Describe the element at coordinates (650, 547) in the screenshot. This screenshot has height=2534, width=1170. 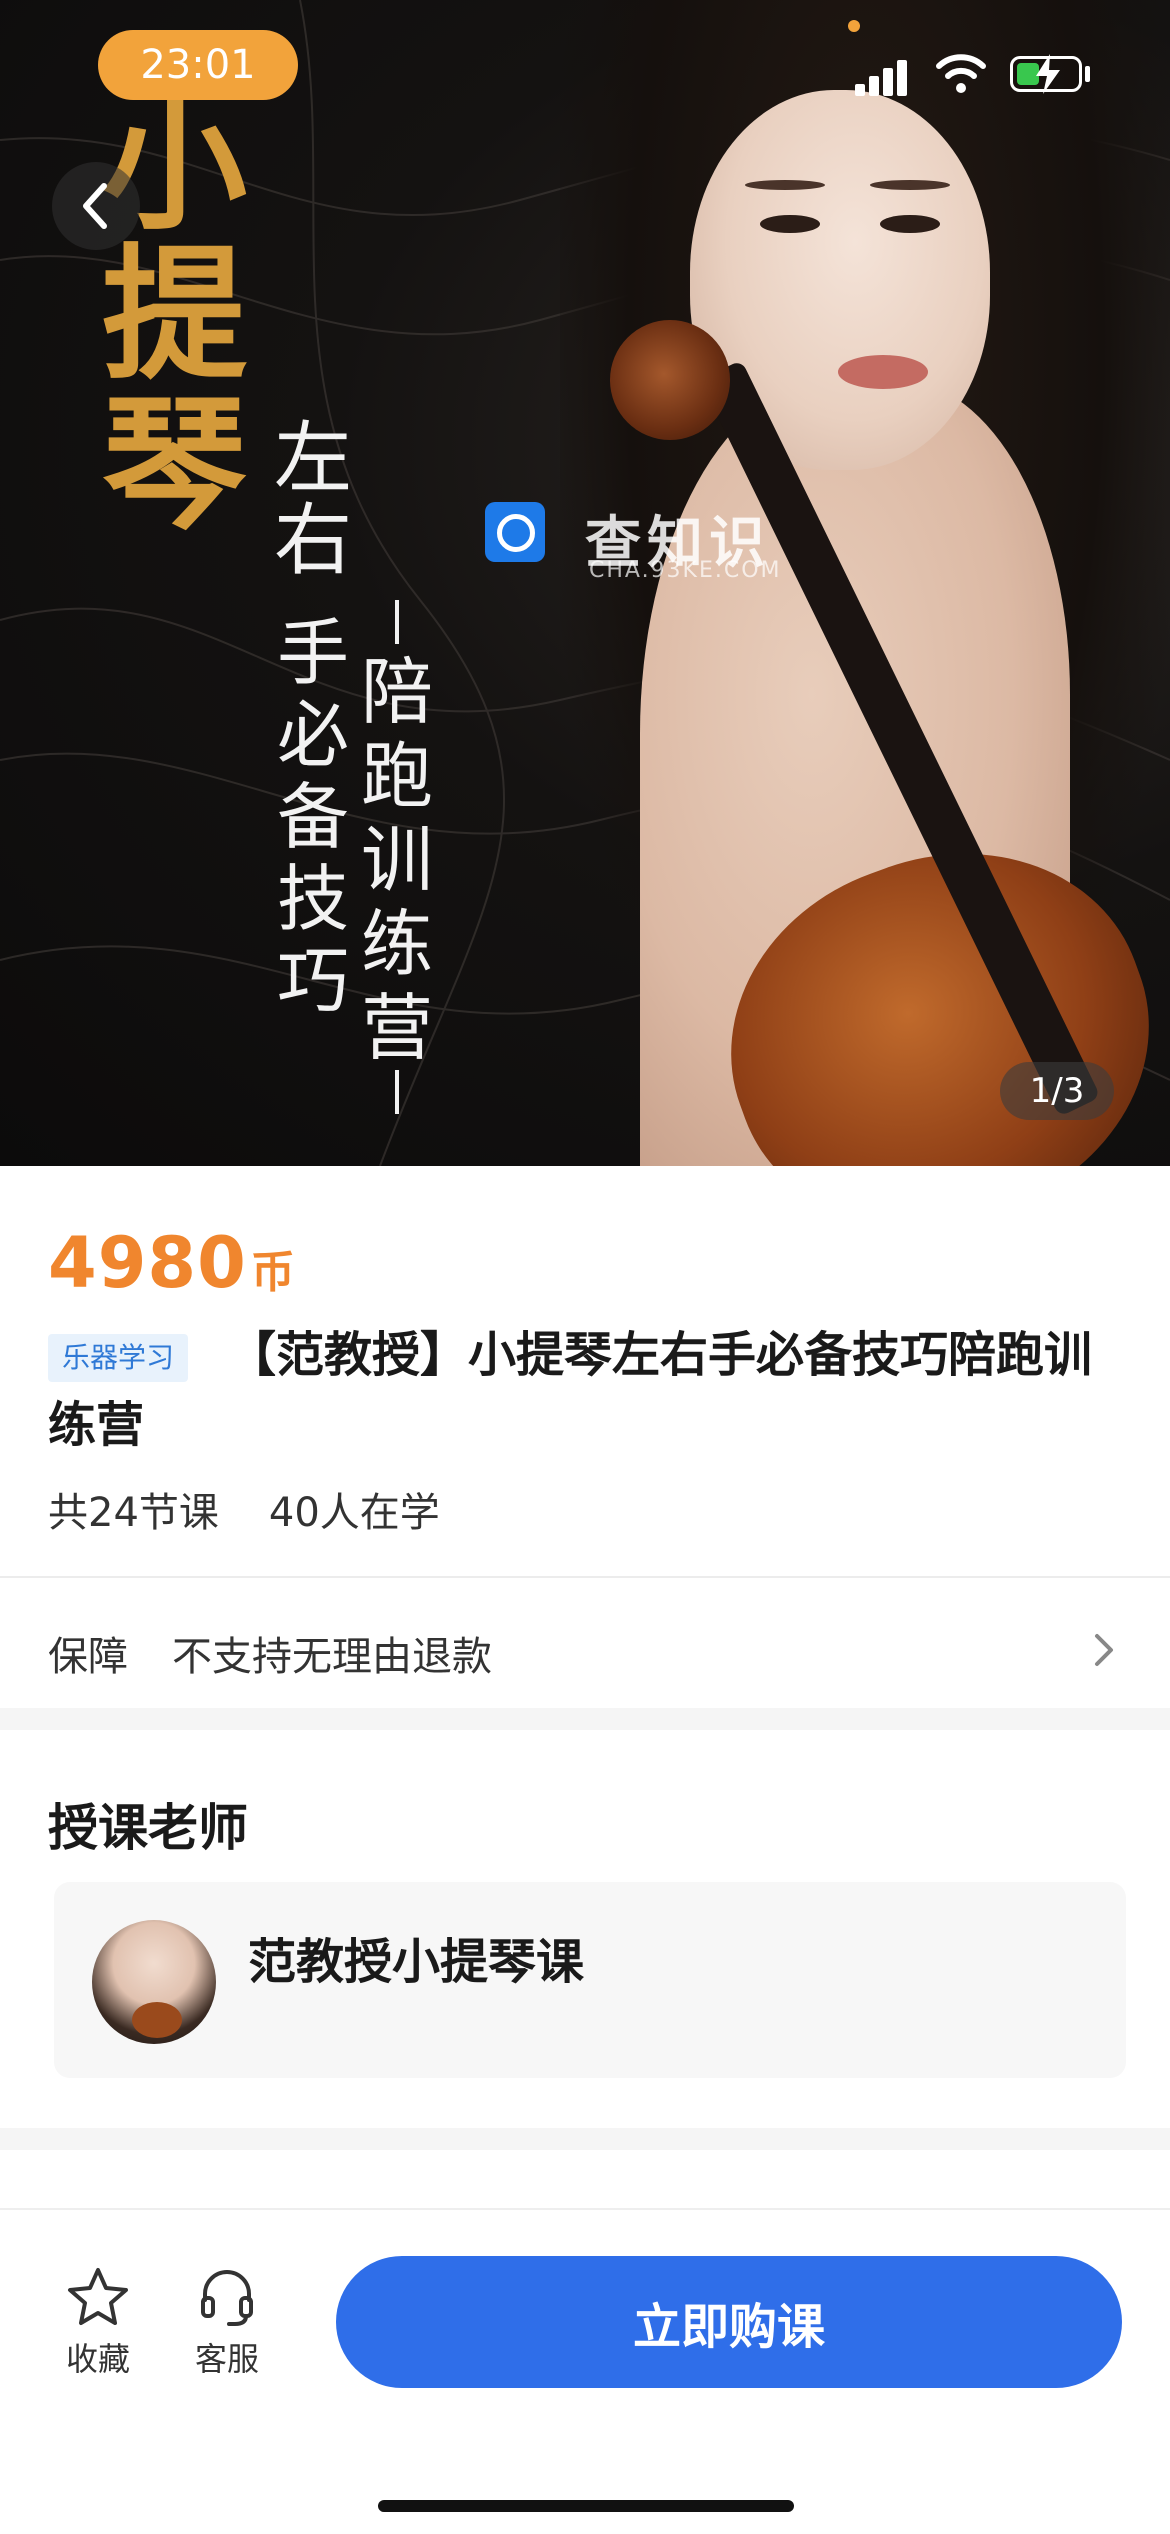
I see `watermark: 查知识 CHA.93KE.COM` at that location.